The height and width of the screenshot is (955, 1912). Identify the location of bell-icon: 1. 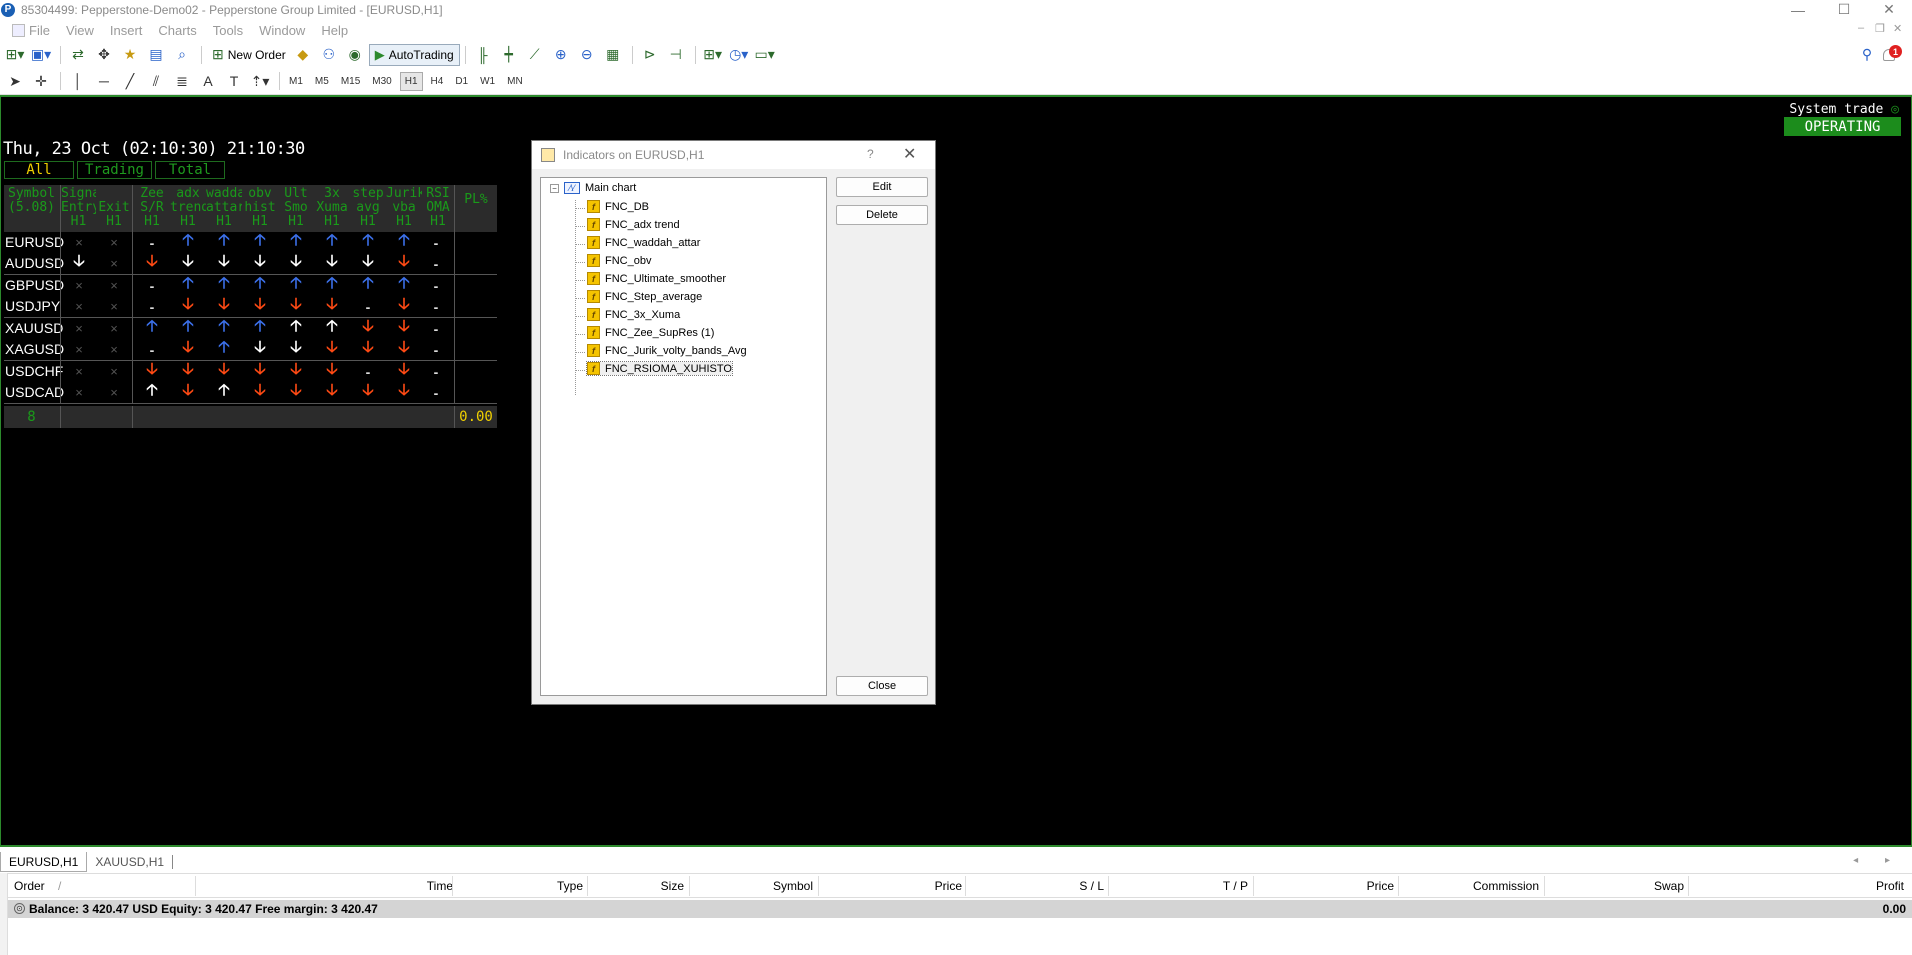
(1892, 54).